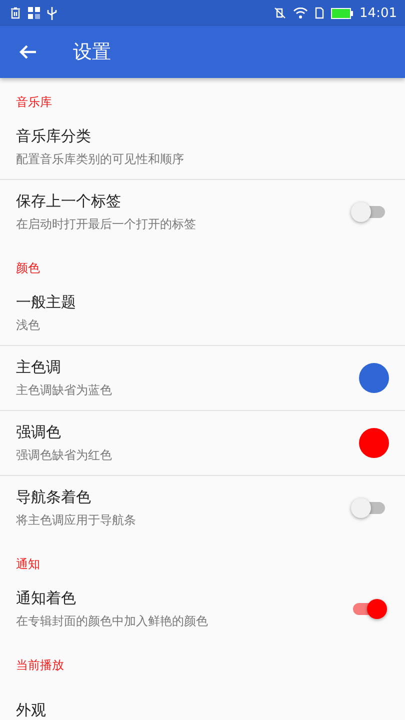 The width and height of the screenshot is (405, 720). I want to click on section-header: 音乐库, so click(34, 102).